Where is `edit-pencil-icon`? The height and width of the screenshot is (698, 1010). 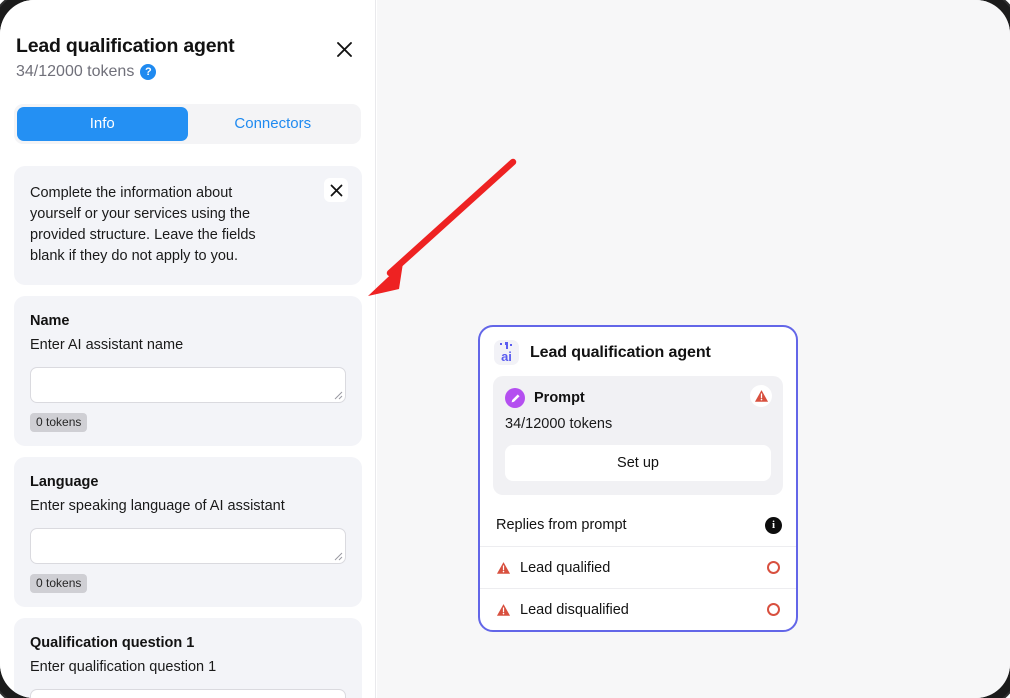
edit-pencil-icon is located at coordinates (515, 398).